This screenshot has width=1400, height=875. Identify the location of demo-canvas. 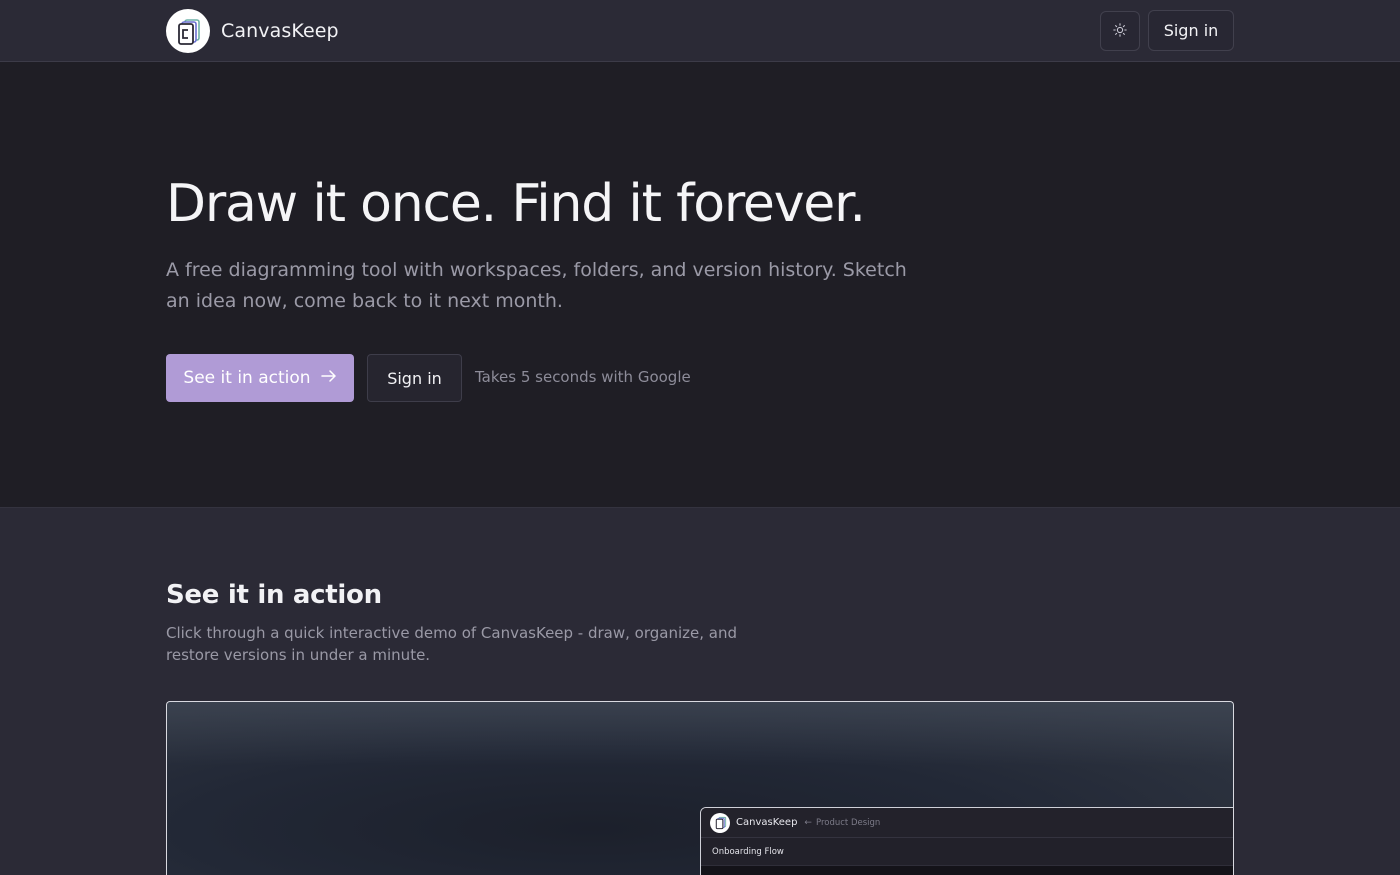
(967, 870).